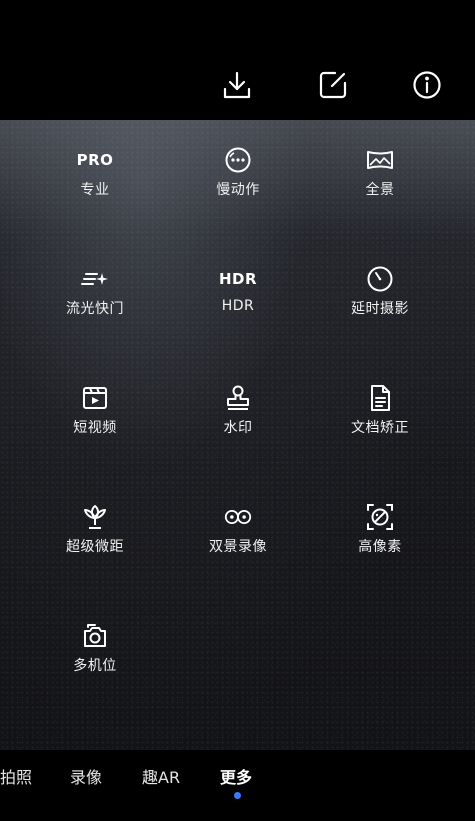 Image resolution: width=475 pixels, height=821 pixels. What do you see at coordinates (238, 517) in the screenshot?
I see `dual-view-icon` at bounding box center [238, 517].